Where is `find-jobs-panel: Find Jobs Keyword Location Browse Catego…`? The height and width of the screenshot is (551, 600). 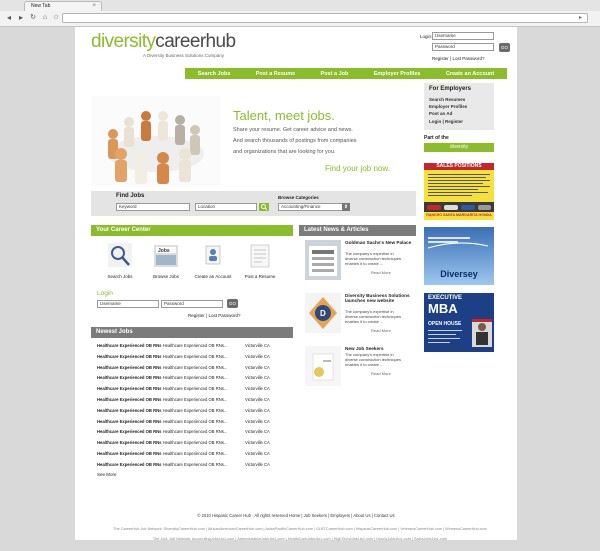 find-jobs-panel: Find Jobs Keyword Location Browse Catego… is located at coordinates (253, 203).